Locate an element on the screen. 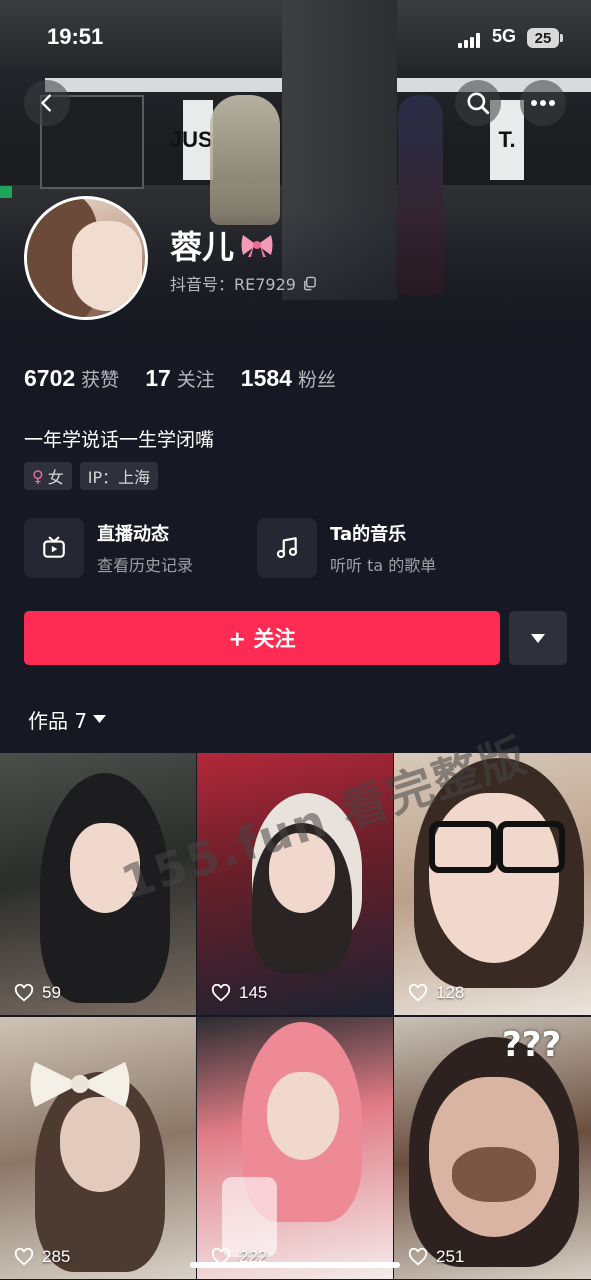 The height and width of the screenshot is (1280, 591). ip-text: IP：上海 is located at coordinates (119, 477).